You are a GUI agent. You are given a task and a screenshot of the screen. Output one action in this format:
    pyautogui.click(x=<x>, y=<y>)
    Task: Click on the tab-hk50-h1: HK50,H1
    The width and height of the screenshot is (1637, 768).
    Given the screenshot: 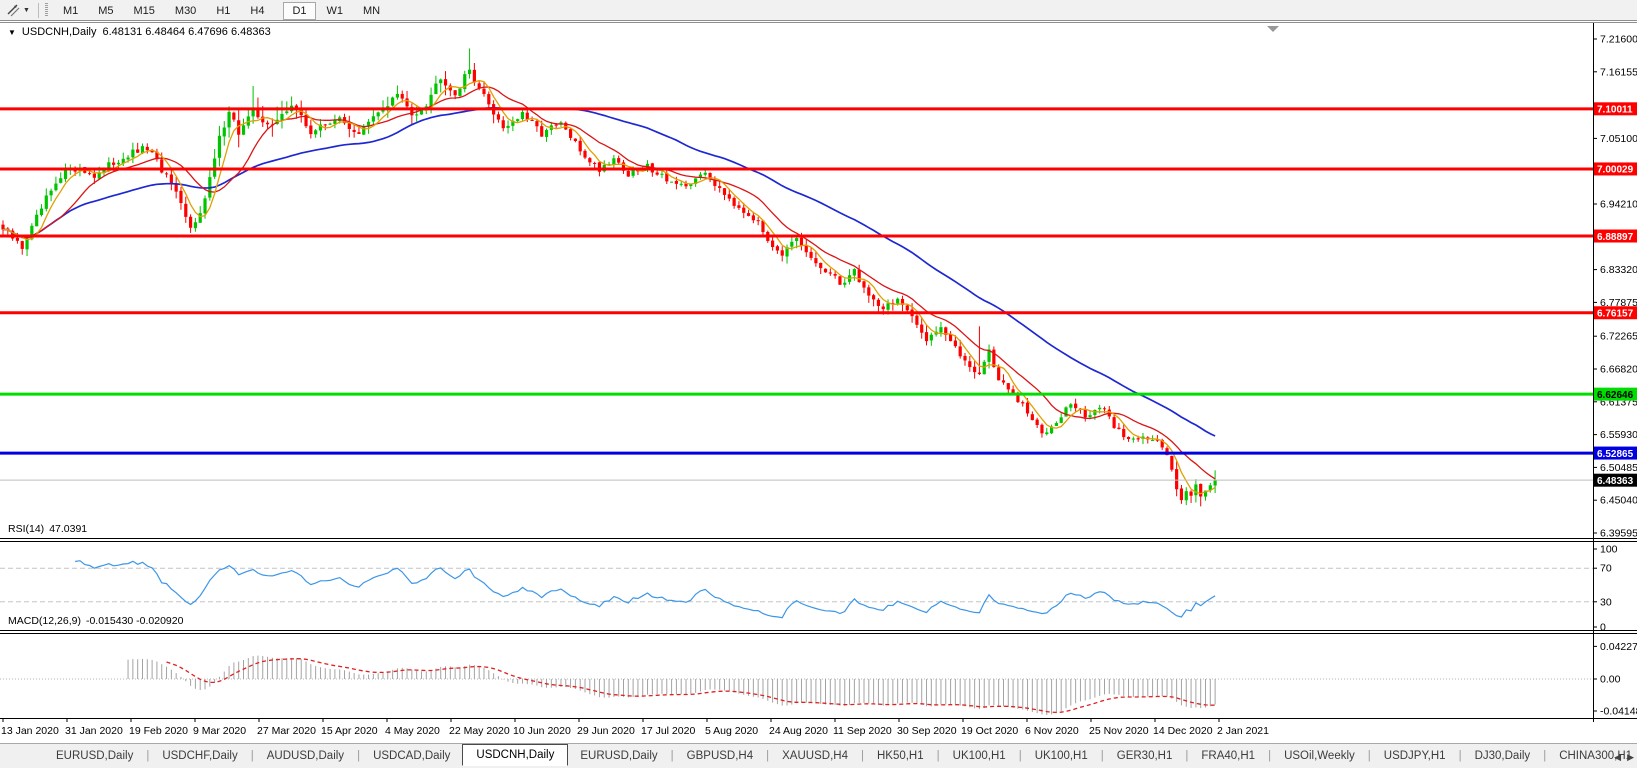 What is the action you would take?
    pyautogui.click(x=900, y=756)
    